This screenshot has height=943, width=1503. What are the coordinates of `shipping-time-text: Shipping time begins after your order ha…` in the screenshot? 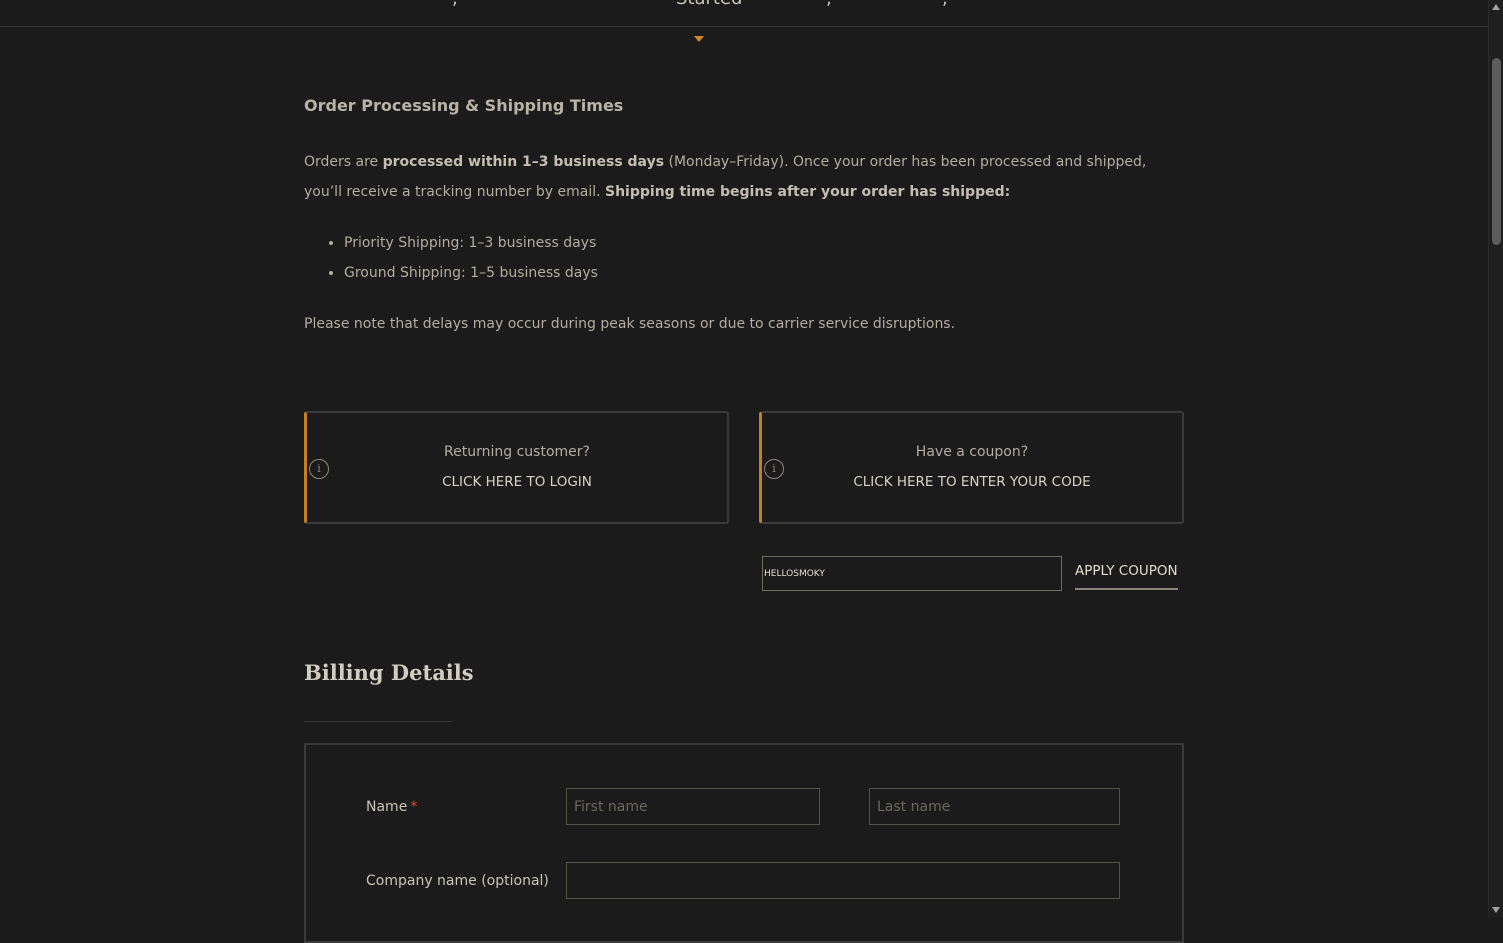 It's located at (808, 192).